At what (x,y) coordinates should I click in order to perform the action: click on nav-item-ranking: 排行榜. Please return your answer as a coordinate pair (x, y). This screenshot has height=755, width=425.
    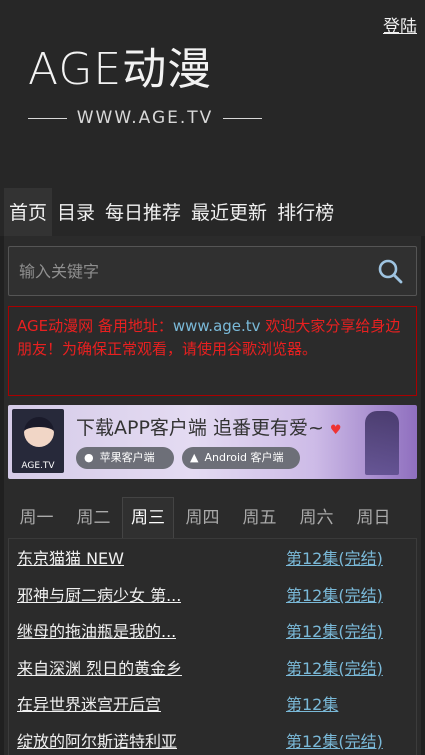
    Looking at the image, I should click on (305, 212).